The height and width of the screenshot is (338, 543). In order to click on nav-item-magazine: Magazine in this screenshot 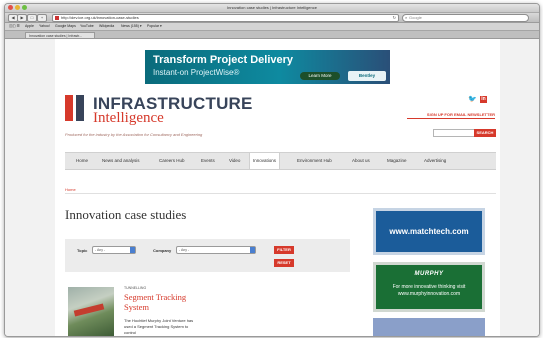, I will do `click(397, 161)`.